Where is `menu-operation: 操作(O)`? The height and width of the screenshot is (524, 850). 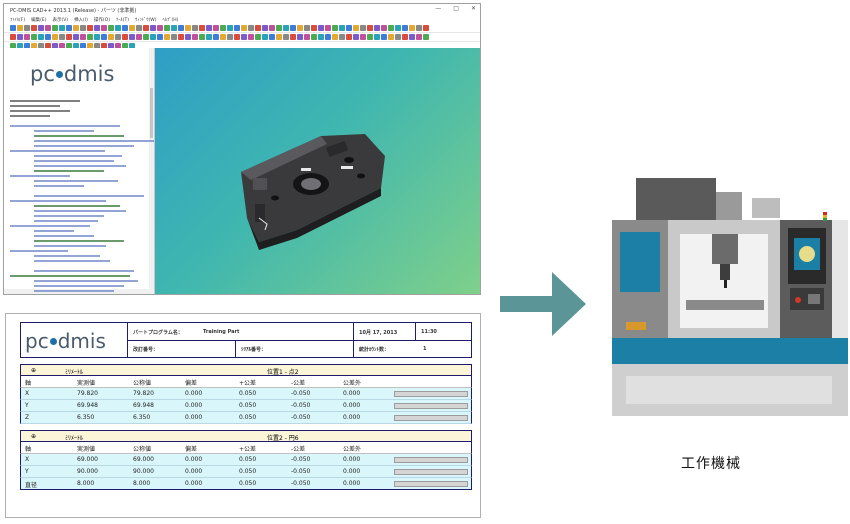 menu-operation: 操作(O) is located at coordinates (102, 20).